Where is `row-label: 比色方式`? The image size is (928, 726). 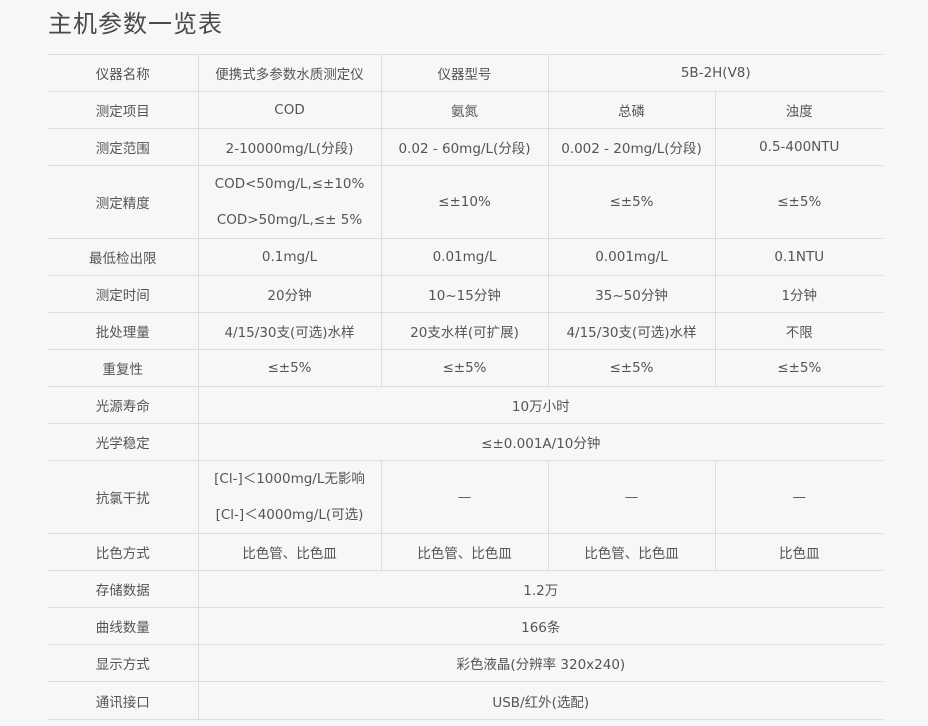
row-label: 比色方式 is located at coordinates (123, 552).